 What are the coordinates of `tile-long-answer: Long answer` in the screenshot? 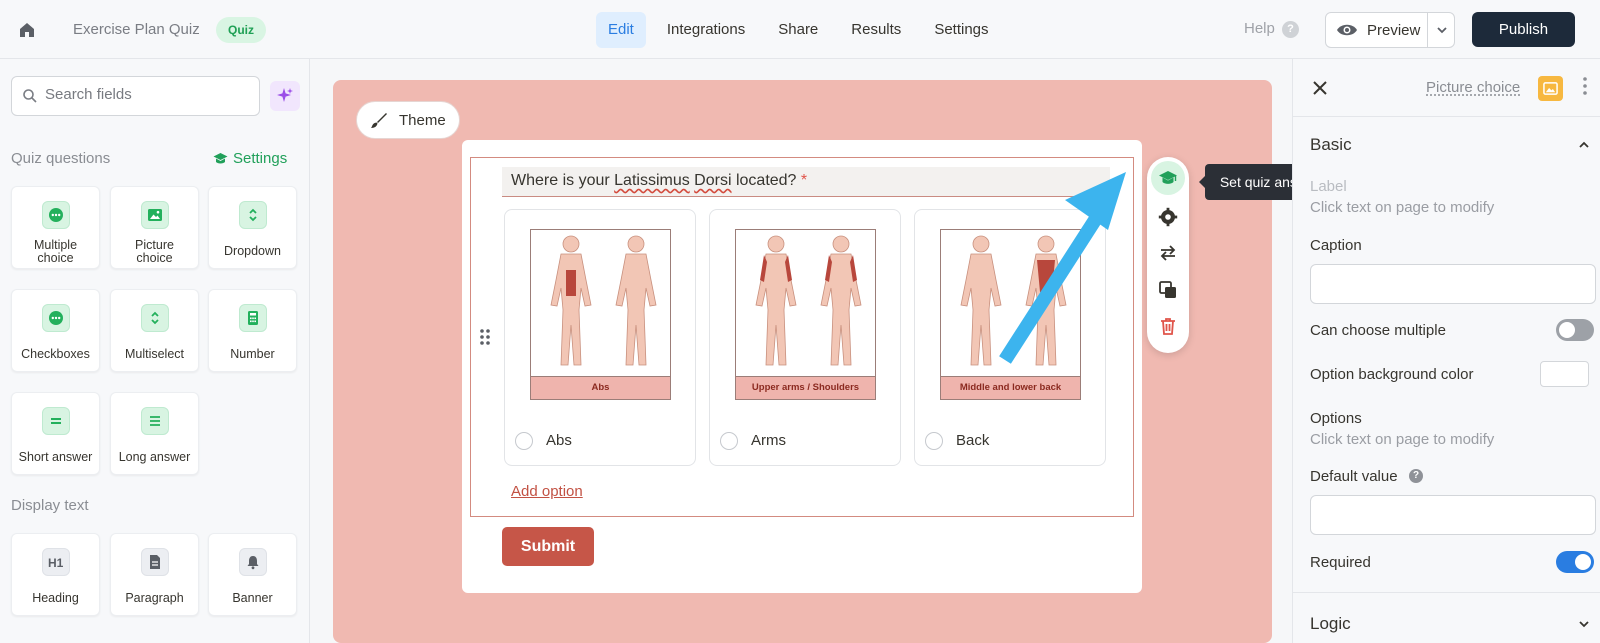 It's located at (154, 433).